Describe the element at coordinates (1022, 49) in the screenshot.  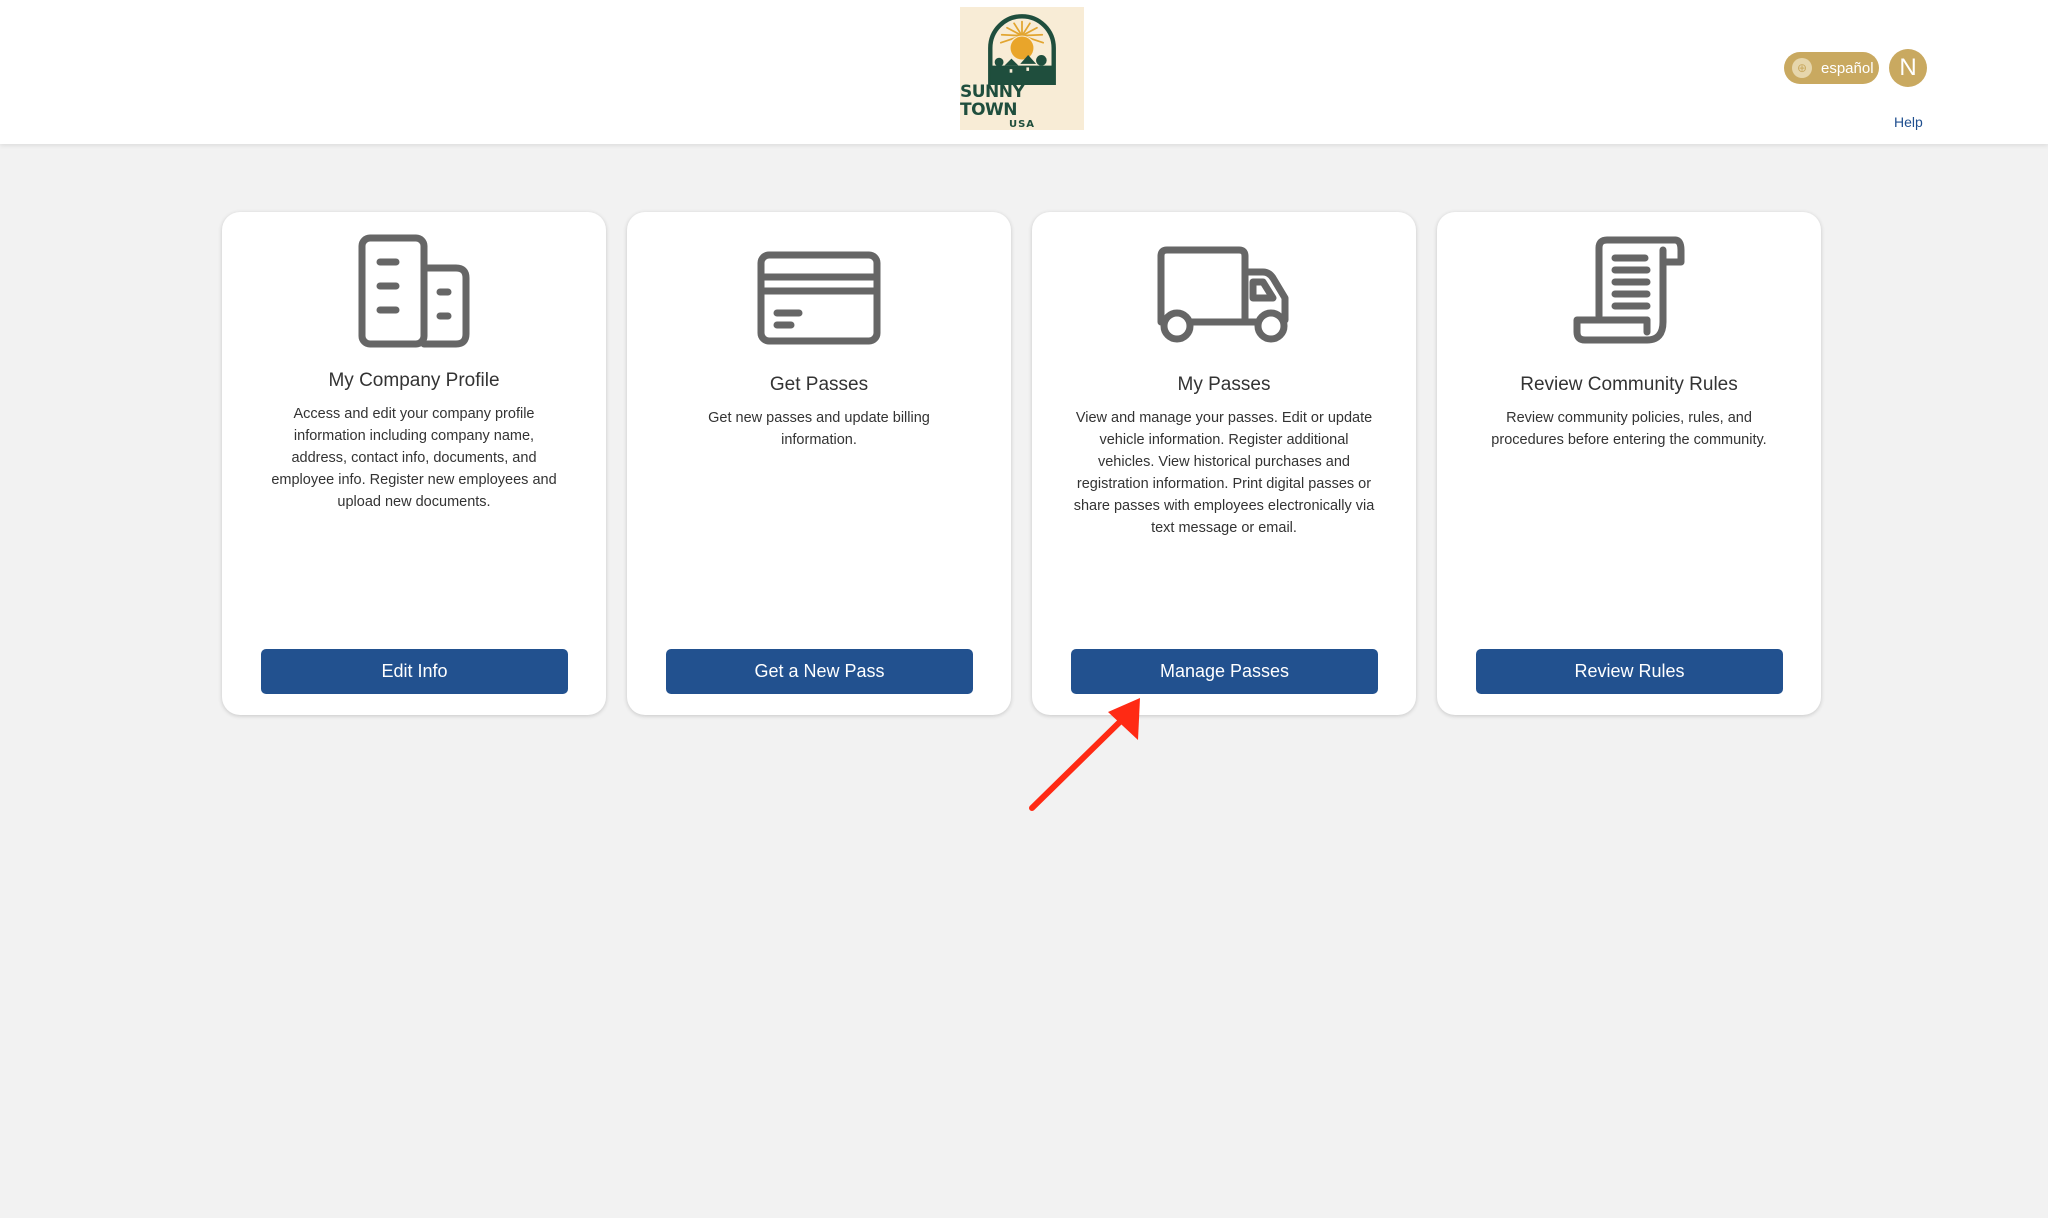
I see `sun-houses-logo-icon` at that location.